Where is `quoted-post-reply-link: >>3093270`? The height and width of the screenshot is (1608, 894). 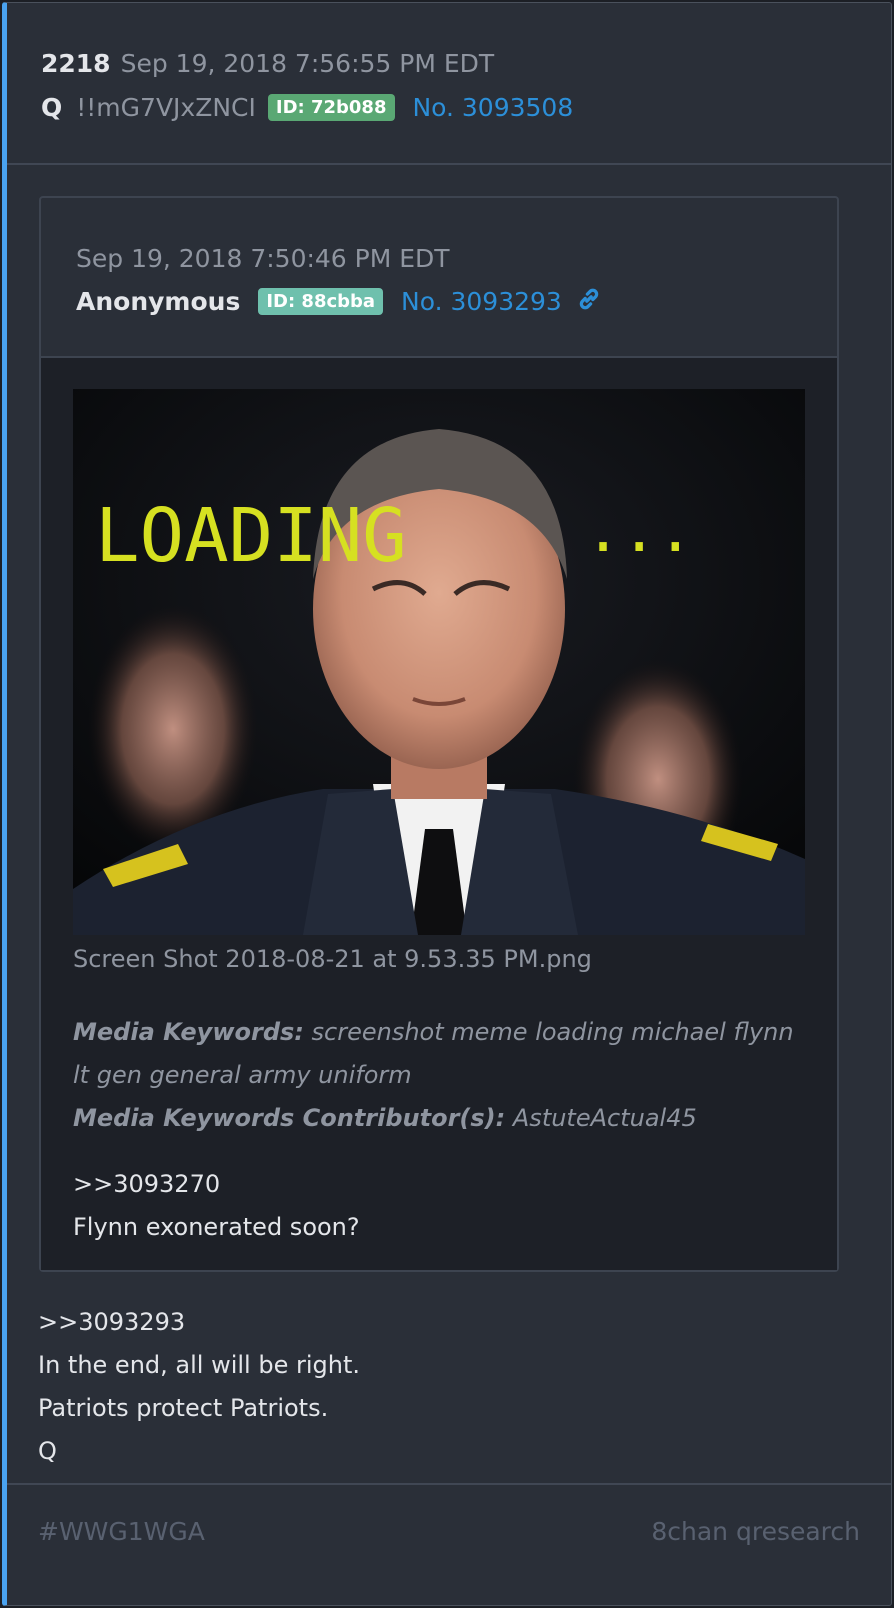
quoted-post-reply-link: >>3093270 is located at coordinates (440, 1184).